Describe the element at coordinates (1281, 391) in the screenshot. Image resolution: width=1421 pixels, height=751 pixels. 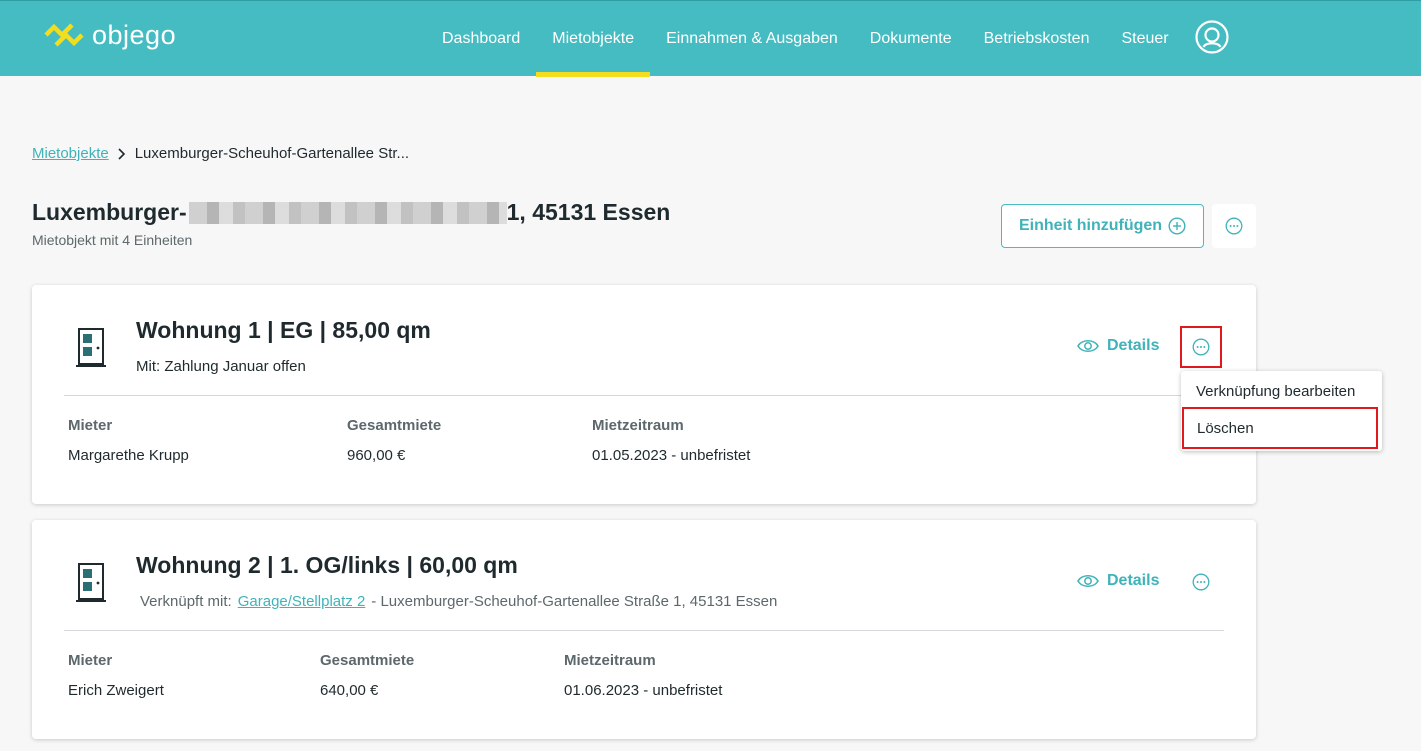
I see `menu-item-edit-link: Verknüpfung bearbeiten` at that location.